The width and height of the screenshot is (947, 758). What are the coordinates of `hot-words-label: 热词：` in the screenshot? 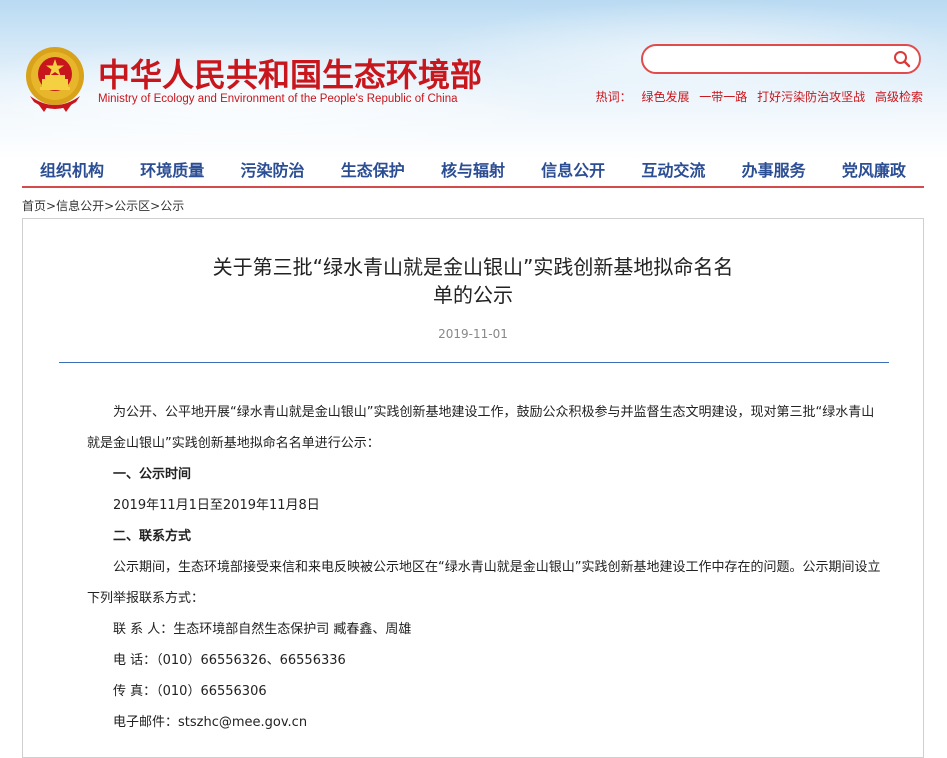 It's located at (613, 97).